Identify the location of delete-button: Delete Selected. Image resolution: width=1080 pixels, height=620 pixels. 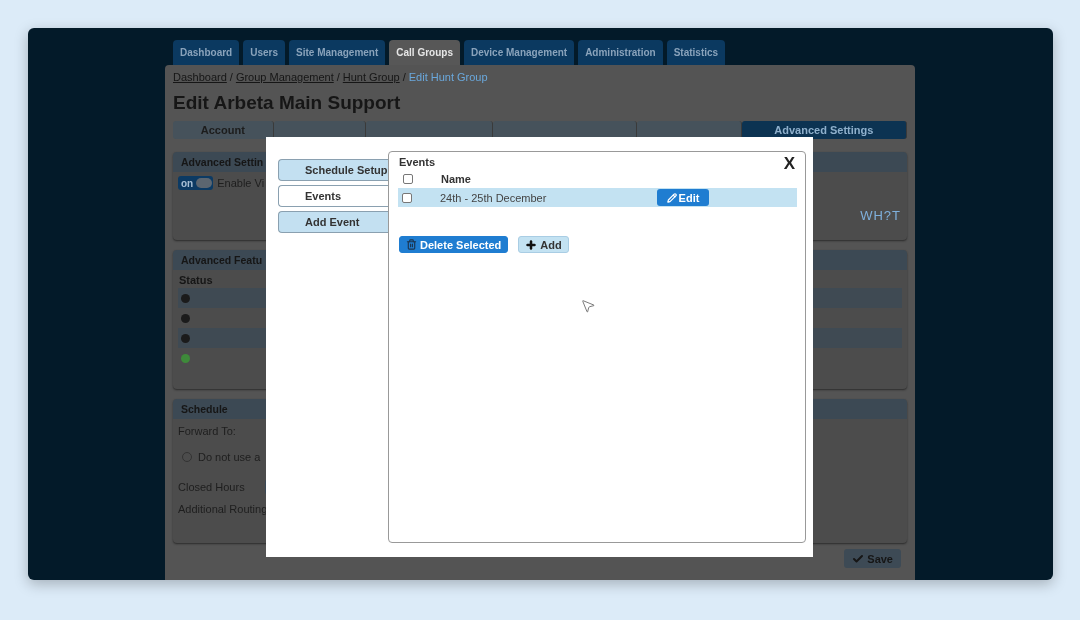
(454, 244).